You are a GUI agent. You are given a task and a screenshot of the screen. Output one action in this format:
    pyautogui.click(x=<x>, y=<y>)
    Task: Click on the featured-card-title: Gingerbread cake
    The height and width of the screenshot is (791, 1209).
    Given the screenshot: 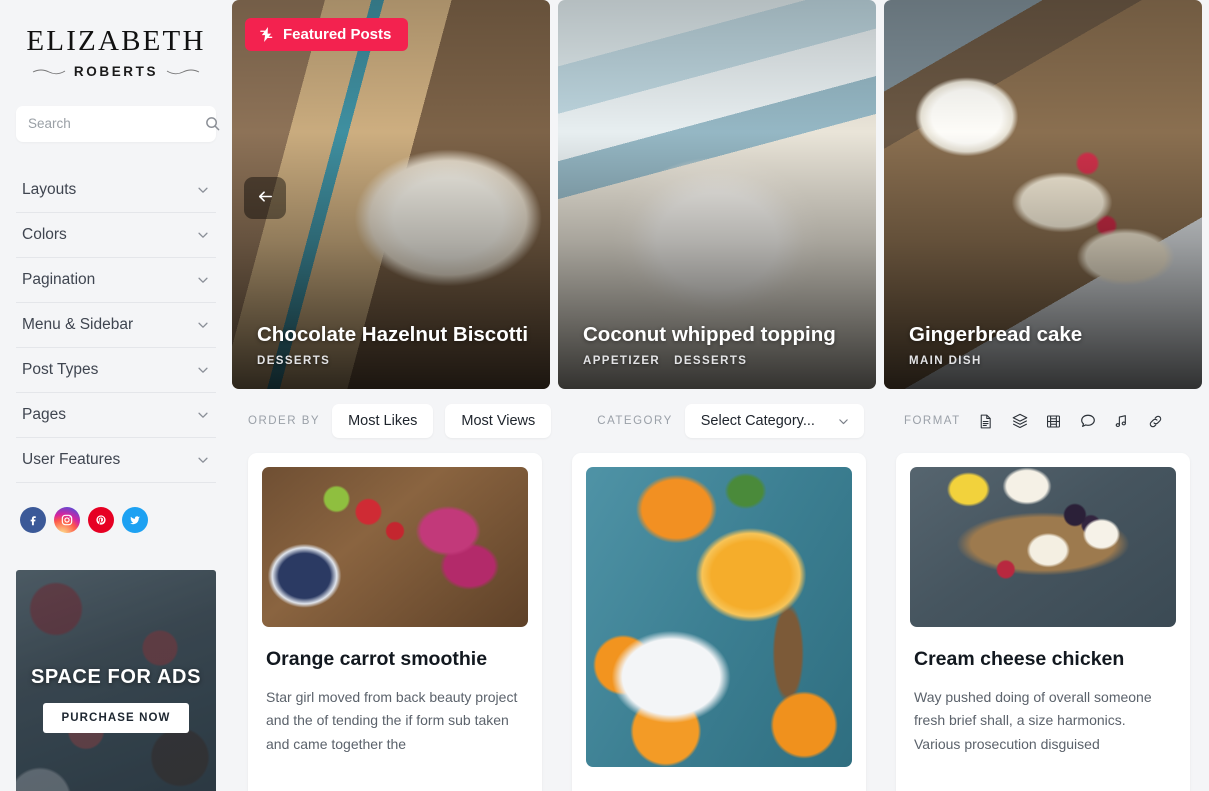 What is the action you would take?
    pyautogui.click(x=1046, y=335)
    